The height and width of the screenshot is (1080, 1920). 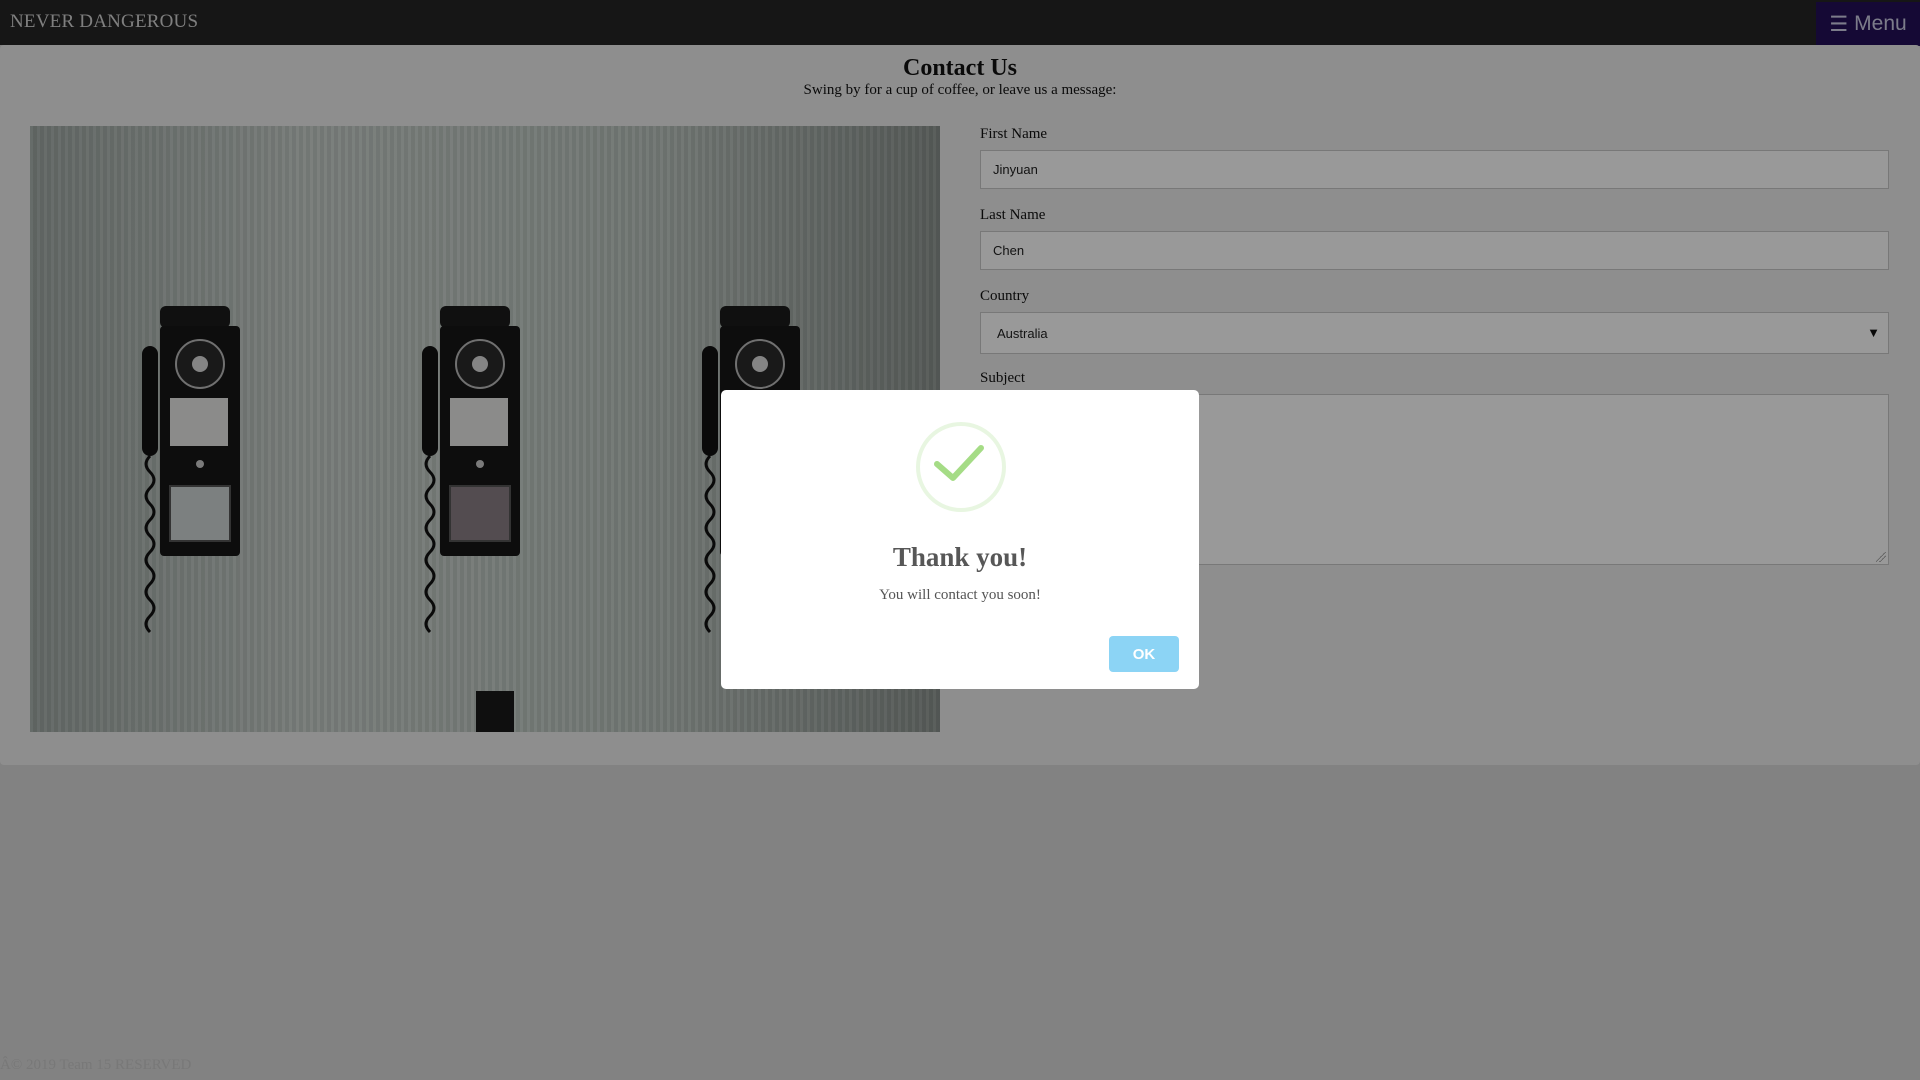 I want to click on dialog-title: Thank you!, so click(x=960, y=557).